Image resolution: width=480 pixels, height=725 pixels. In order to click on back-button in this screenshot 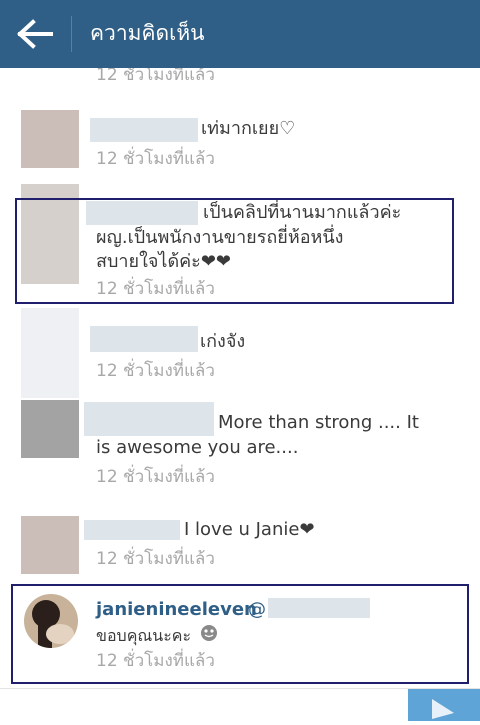, I will do `click(35, 34)`.